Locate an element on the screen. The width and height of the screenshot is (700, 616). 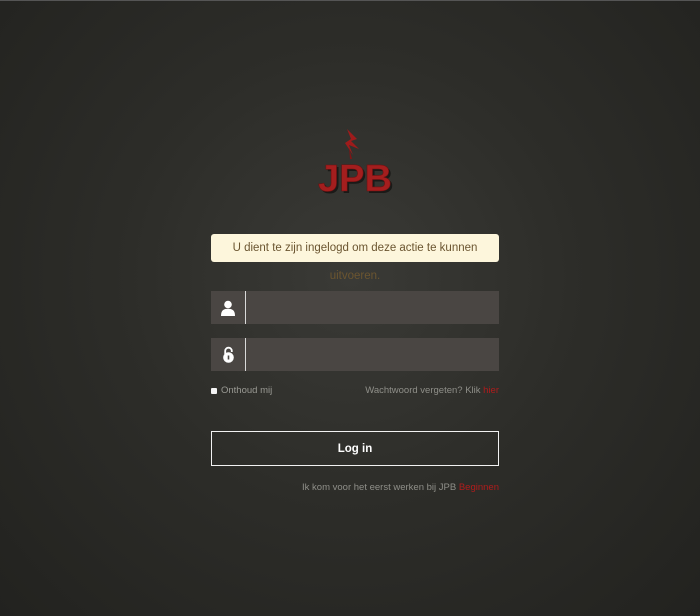
begin-link: Beginnen is located at coordinates (479, 487).